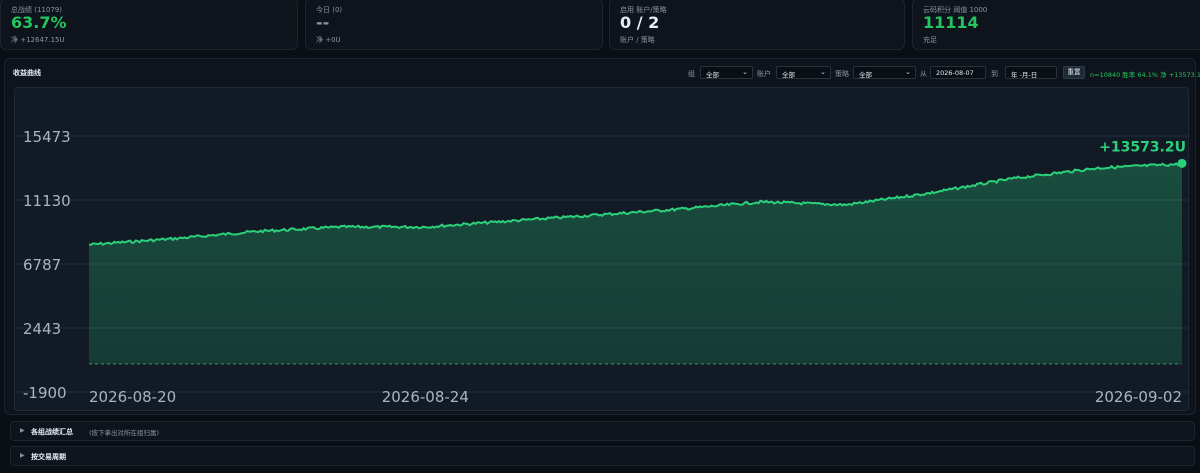  I want to click on stat-value: 0 / 2, so click(640, 22).